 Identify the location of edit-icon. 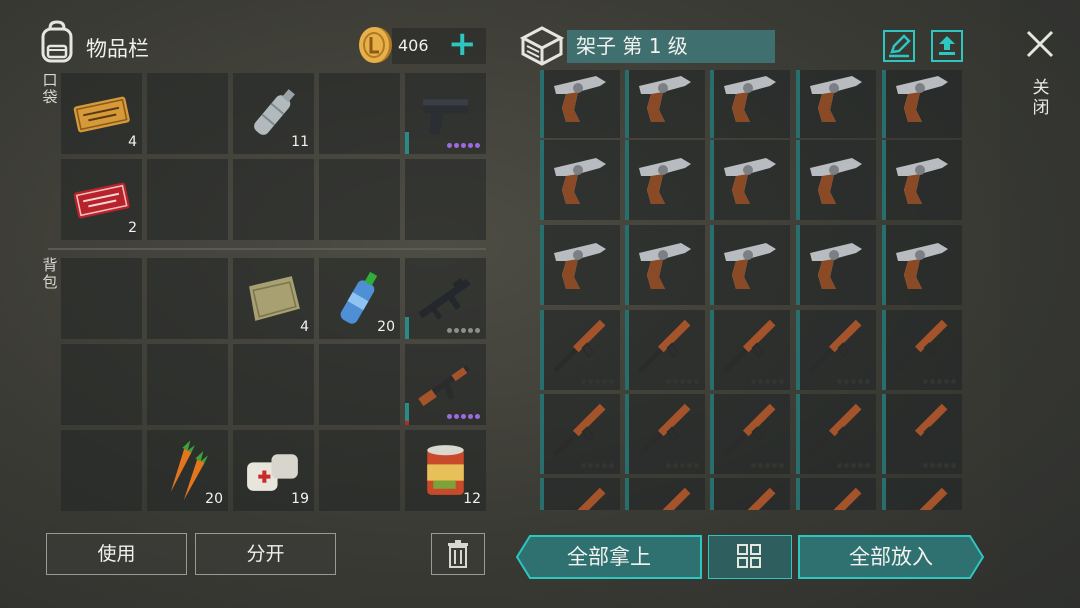
(900, 46).